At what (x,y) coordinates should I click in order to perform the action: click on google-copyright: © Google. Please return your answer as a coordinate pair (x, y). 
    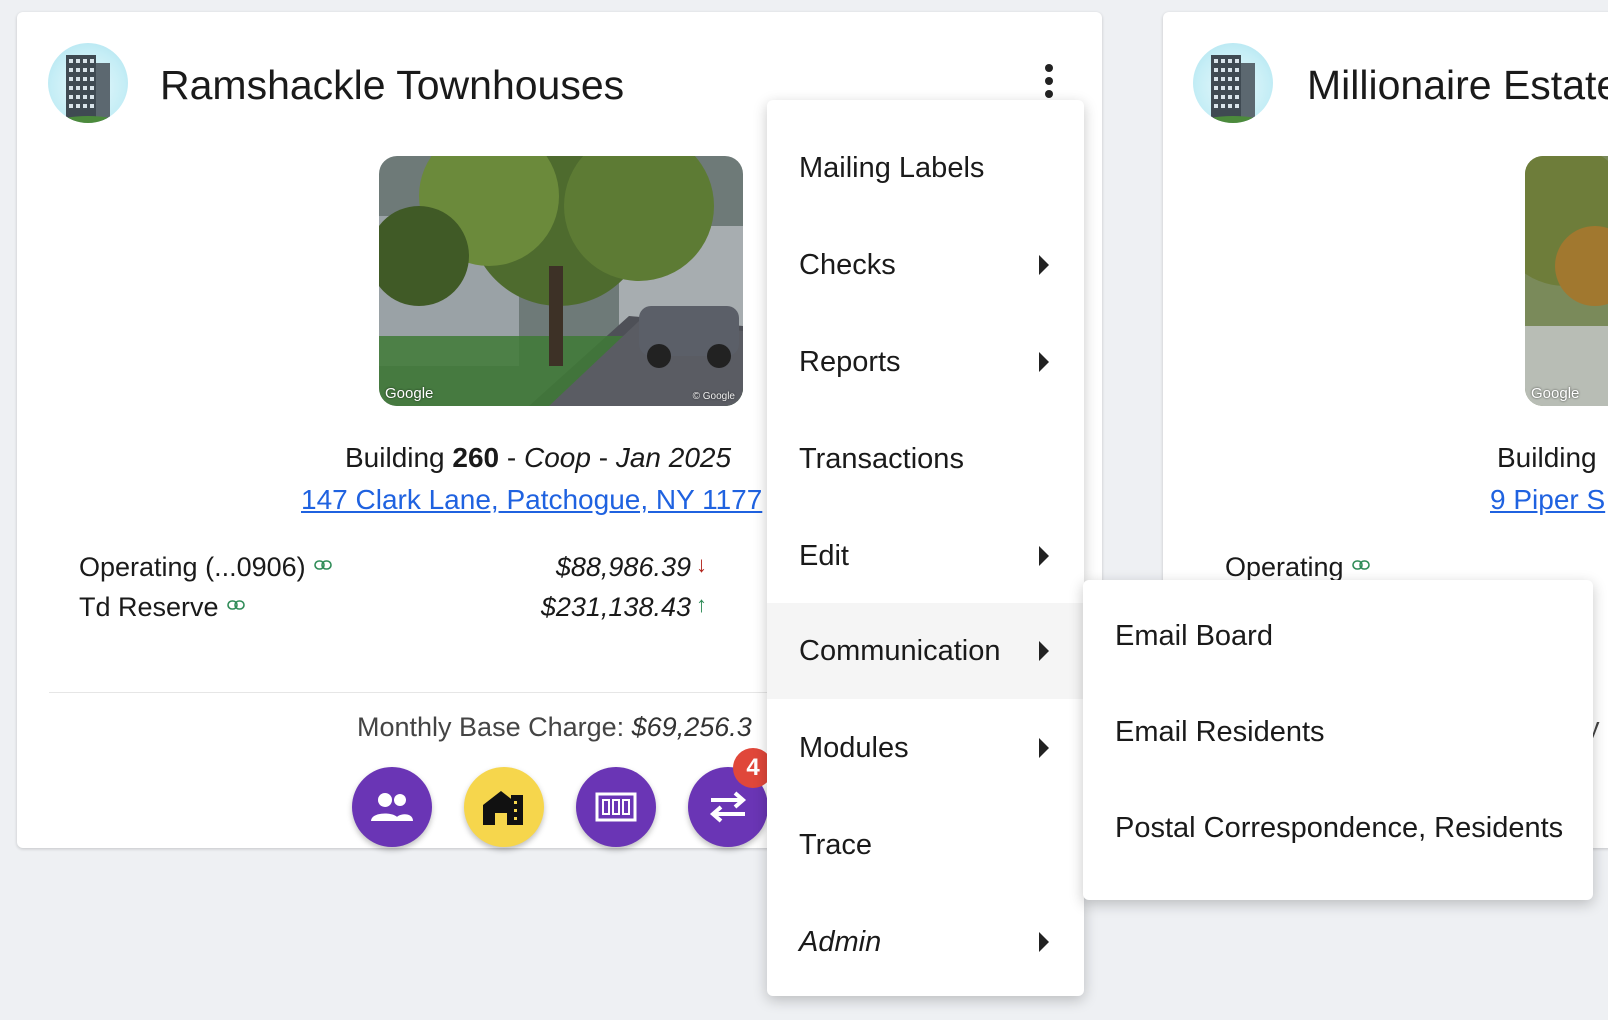
    Looking at the image, I should click on (713, 396).